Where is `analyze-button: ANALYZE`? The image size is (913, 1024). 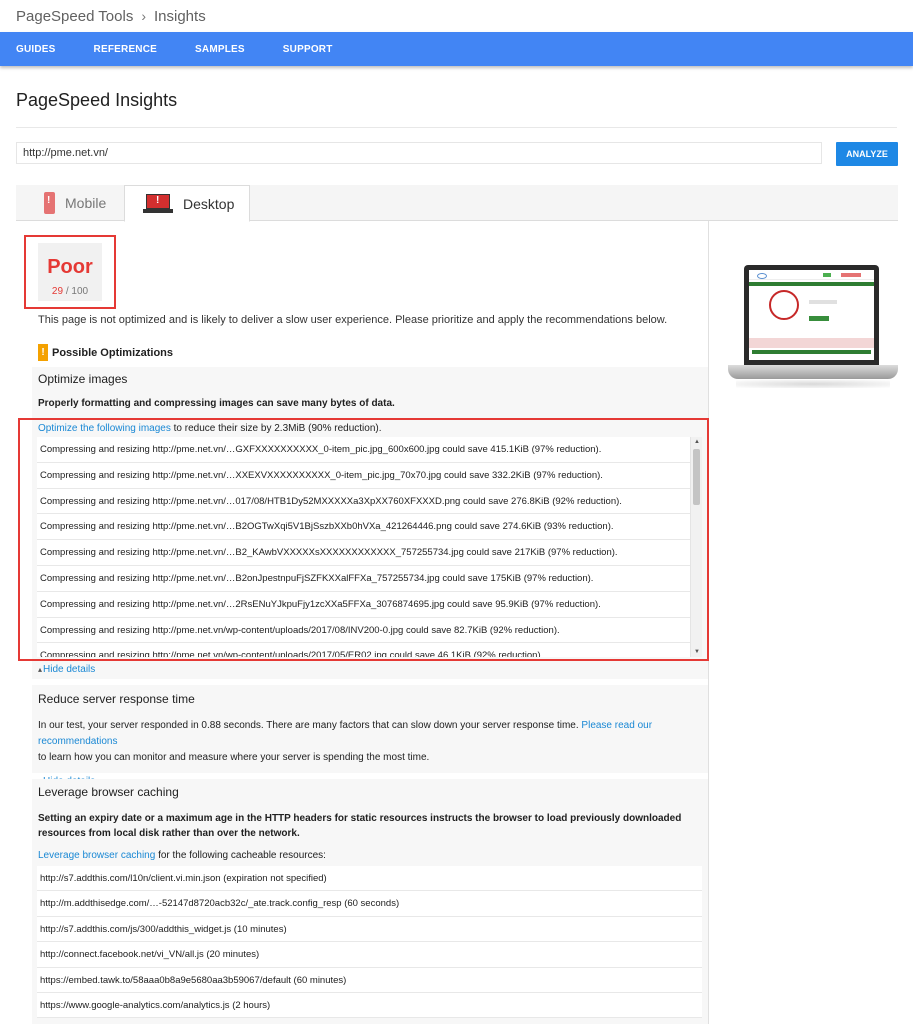
analyze-button: ANALYZE is located at coordinates (867, 154).